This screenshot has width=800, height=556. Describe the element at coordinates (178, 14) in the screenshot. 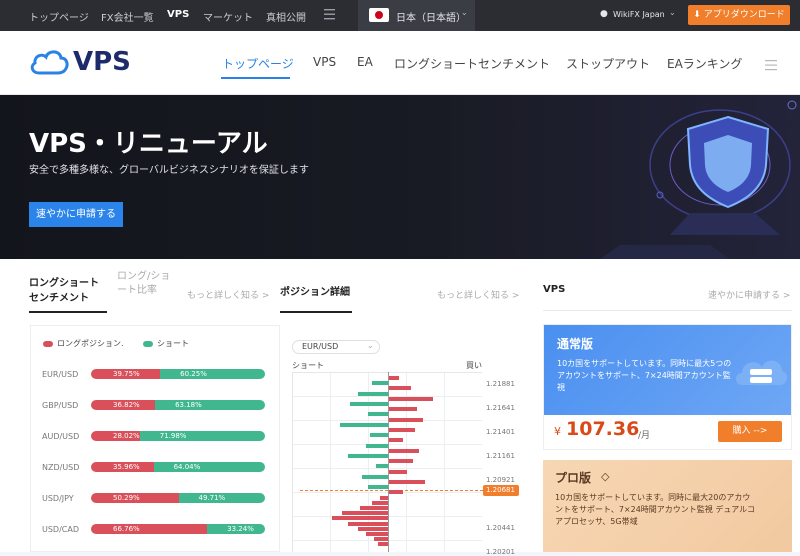

I see `top-link-vps: VPS` at that location.